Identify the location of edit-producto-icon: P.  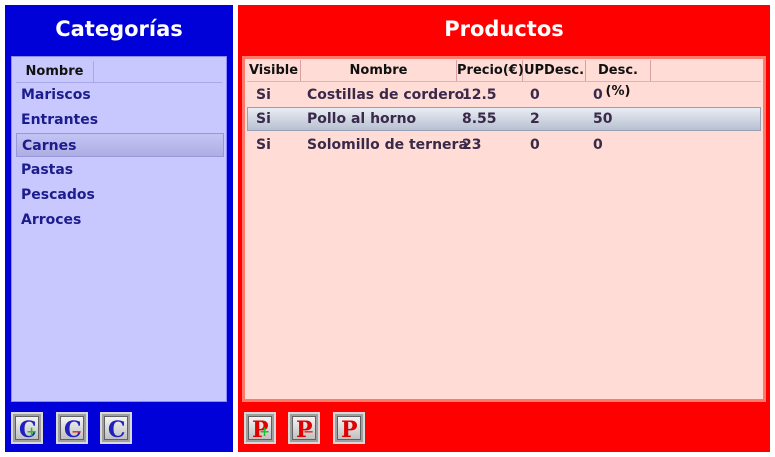
(349, 429).